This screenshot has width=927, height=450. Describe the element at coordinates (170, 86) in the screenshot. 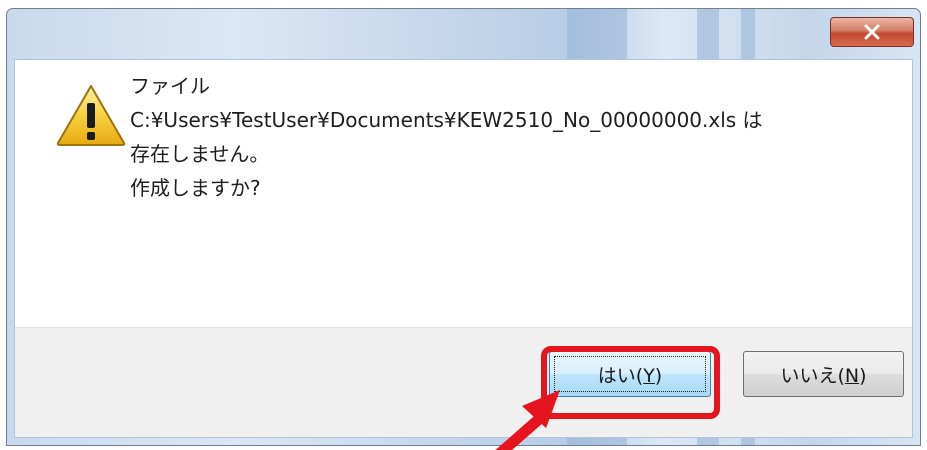

I see `message-line: ファイル` at that location.